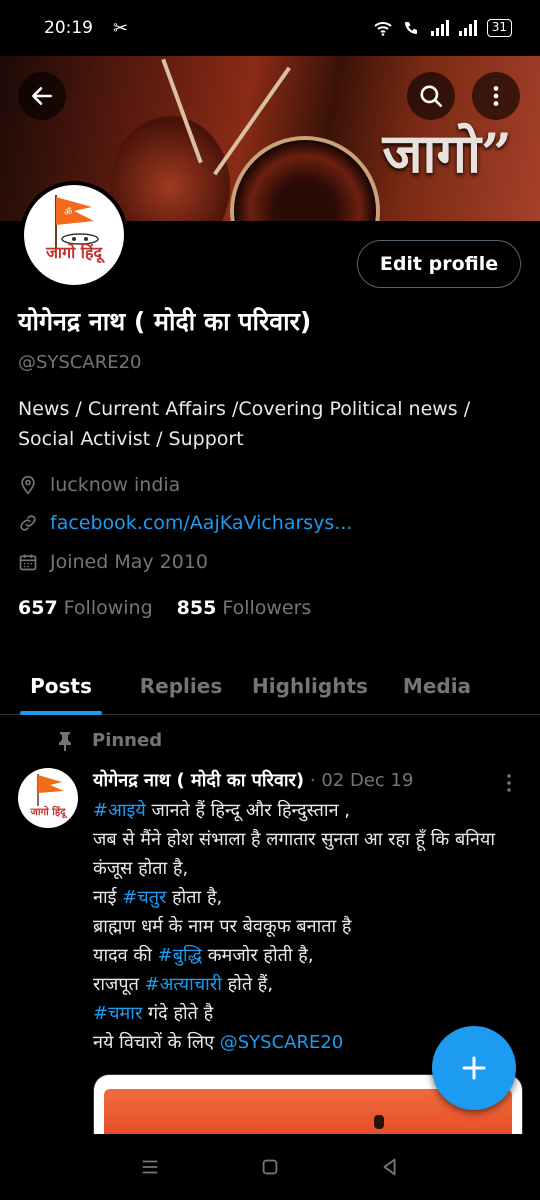  What do you see at coordinates (48, 812) in the screenshot?
I see `post-avatar-text: जागो हिंदू` at bounding box center [48, 812].